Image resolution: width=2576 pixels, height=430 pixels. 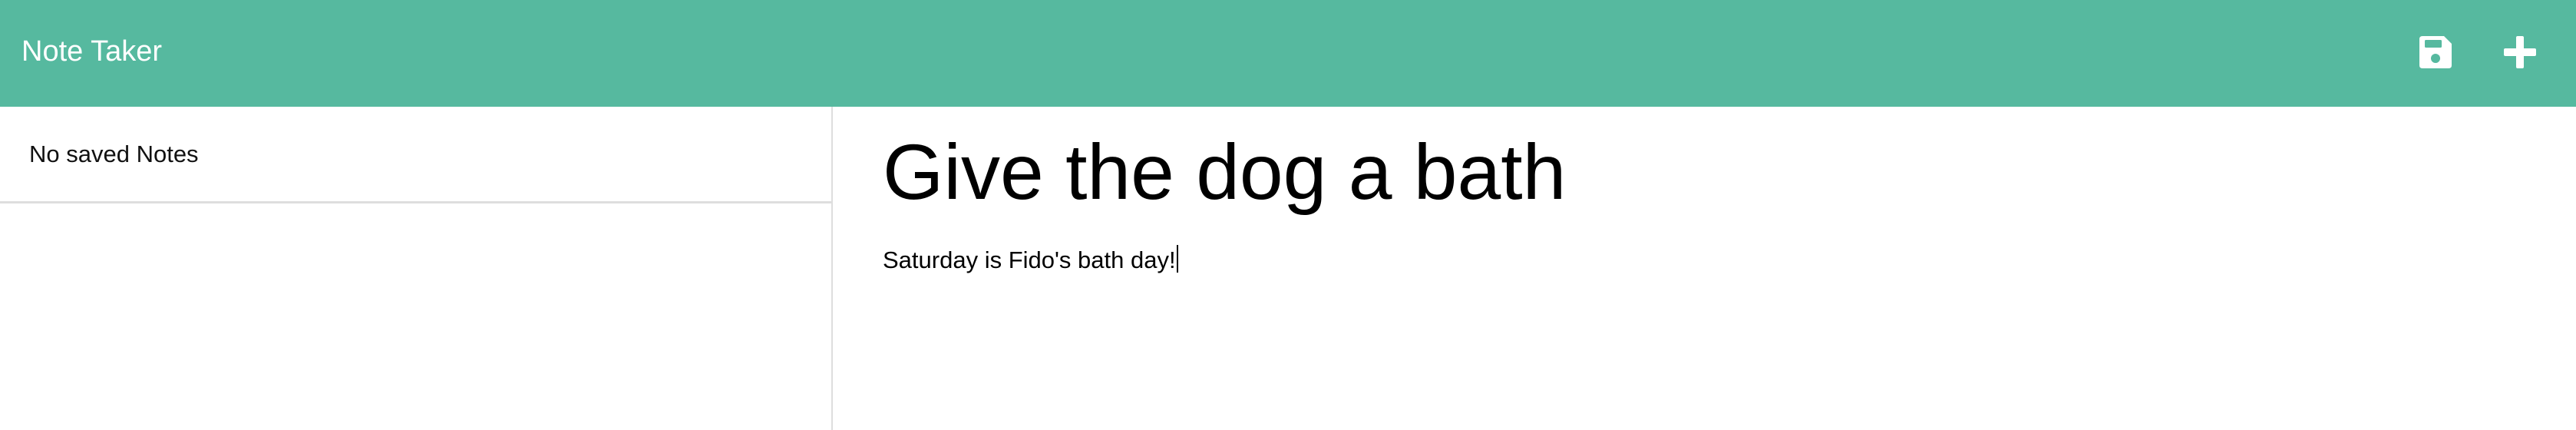 I want to click on text-caret, so click(x=1177, y=259).